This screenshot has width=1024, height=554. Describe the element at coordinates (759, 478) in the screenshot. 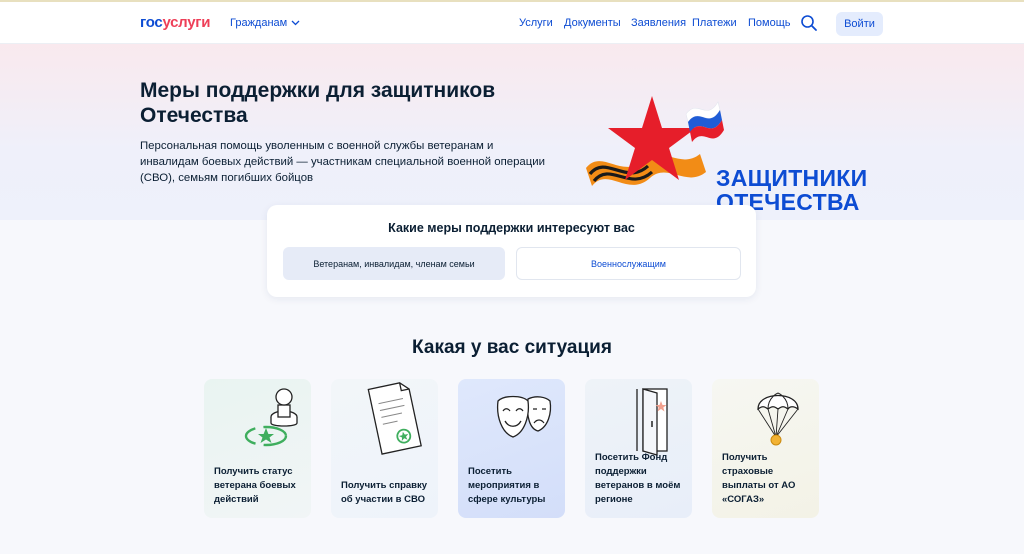

I see `situation-card-label: Получить страховые выплаты от АО «СОГАЗ»` at that location.